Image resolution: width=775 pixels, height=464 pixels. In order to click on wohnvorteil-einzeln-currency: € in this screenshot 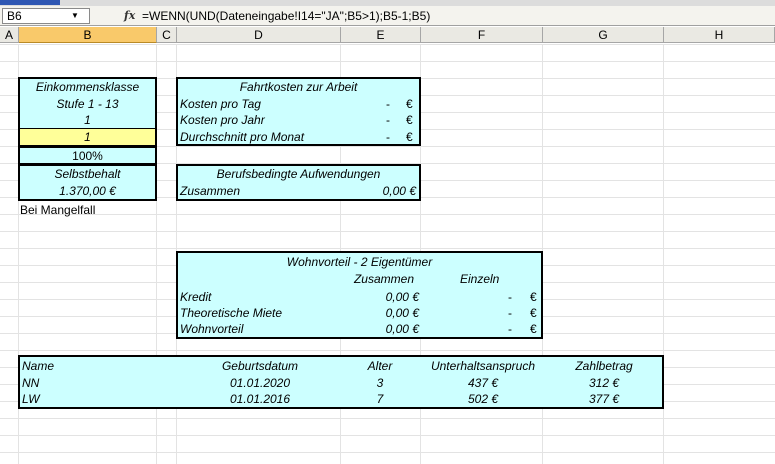, I will do `click(533, 329)`.